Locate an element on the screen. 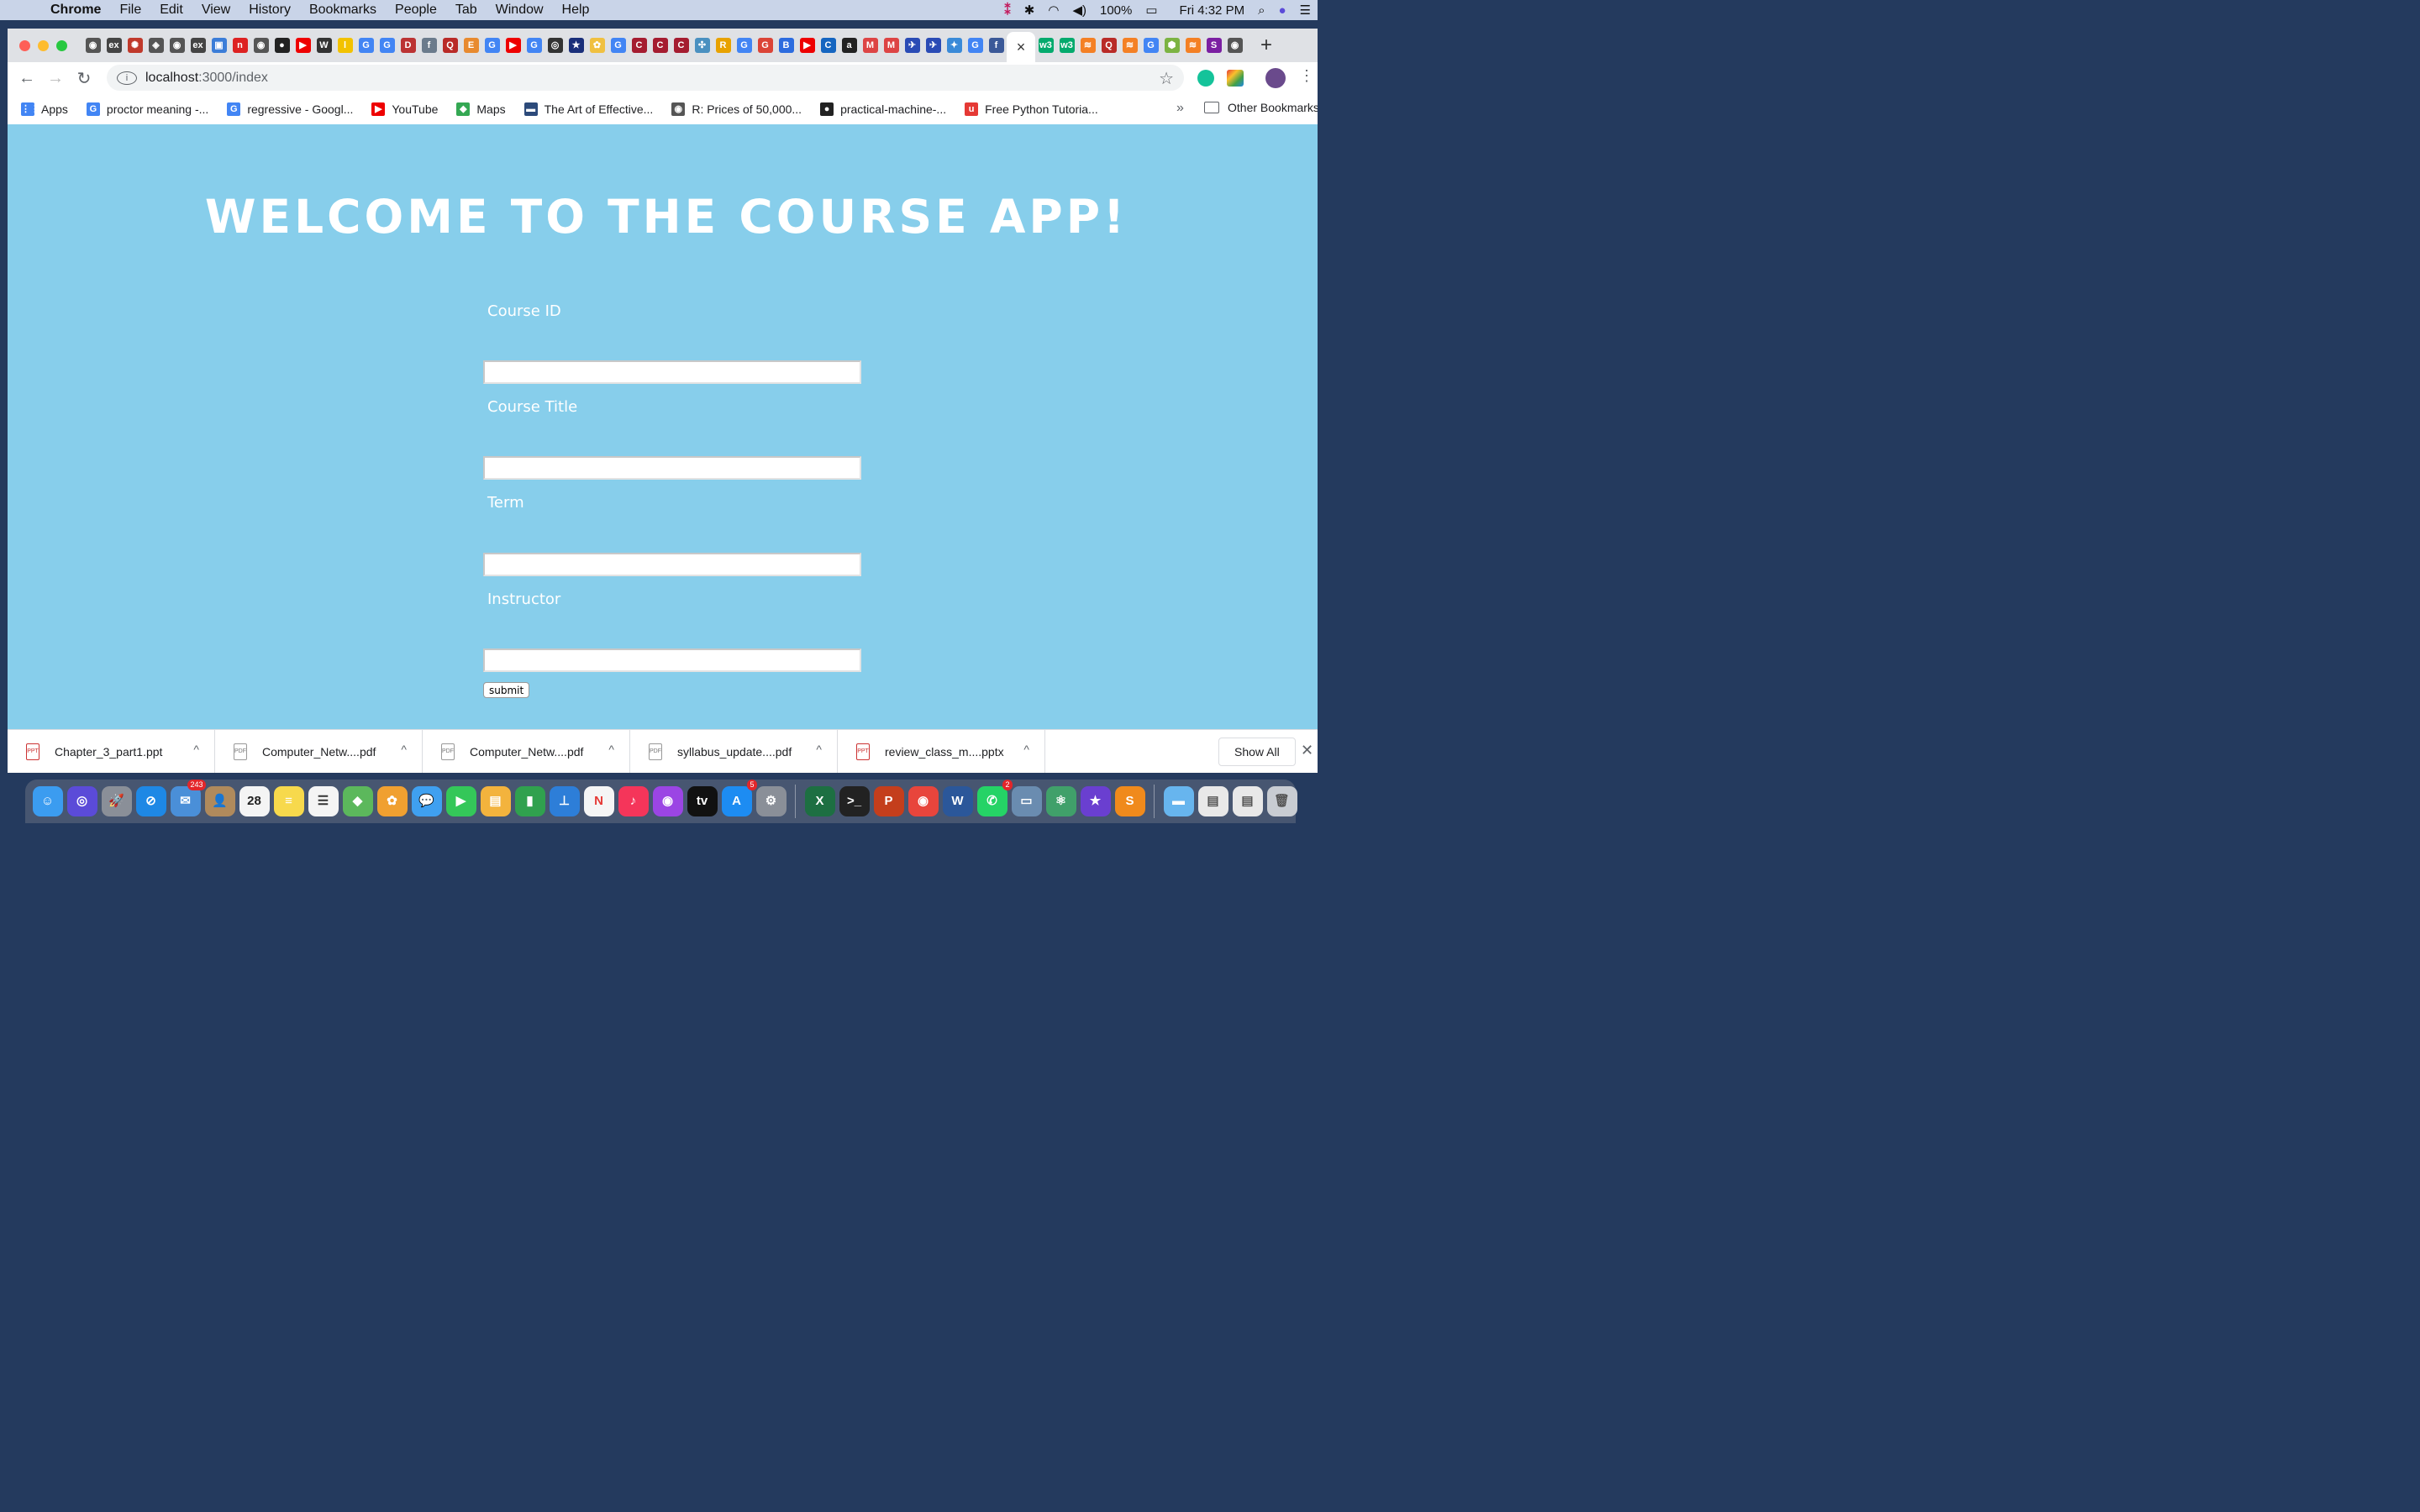 The width and height of the screenshot is (2420, 1512). clock: Fri 4:32 PM is located at coordinates (1212, 10).